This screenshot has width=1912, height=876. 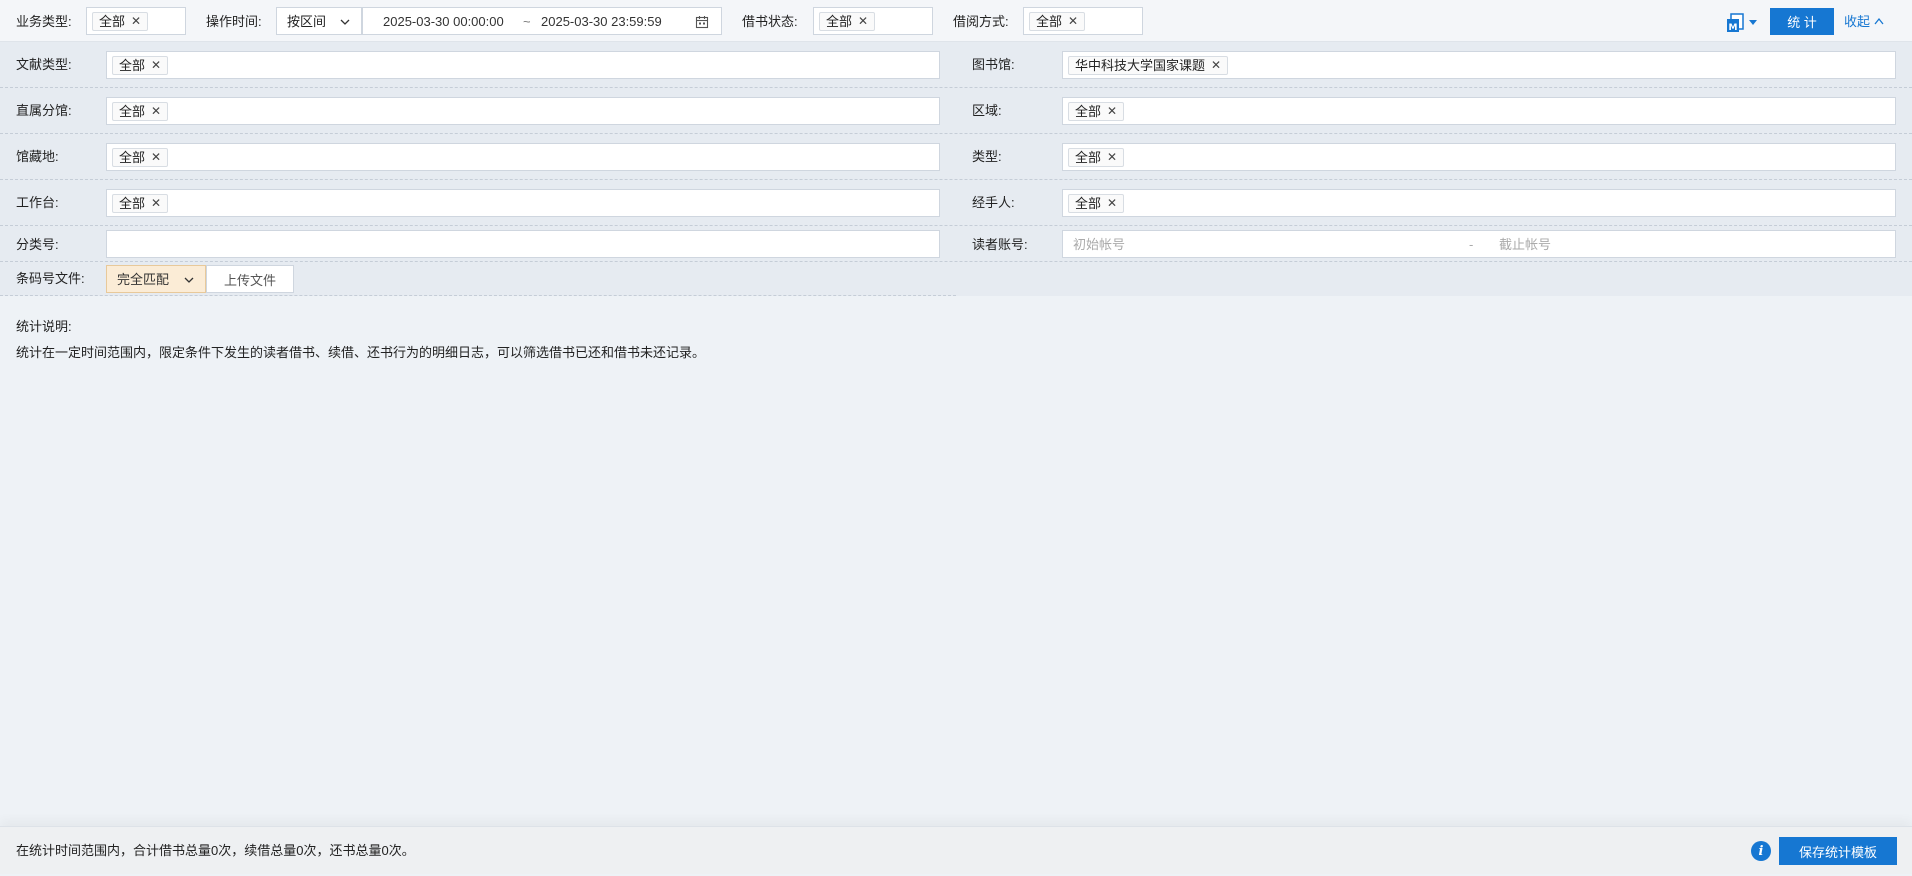 What do you see at coordinates (956, 244) in the screenshot?
I see `filter-row: 分类号: 读者账号: 初始帐号 - 截止帐号` at bounding box center [956, 244].